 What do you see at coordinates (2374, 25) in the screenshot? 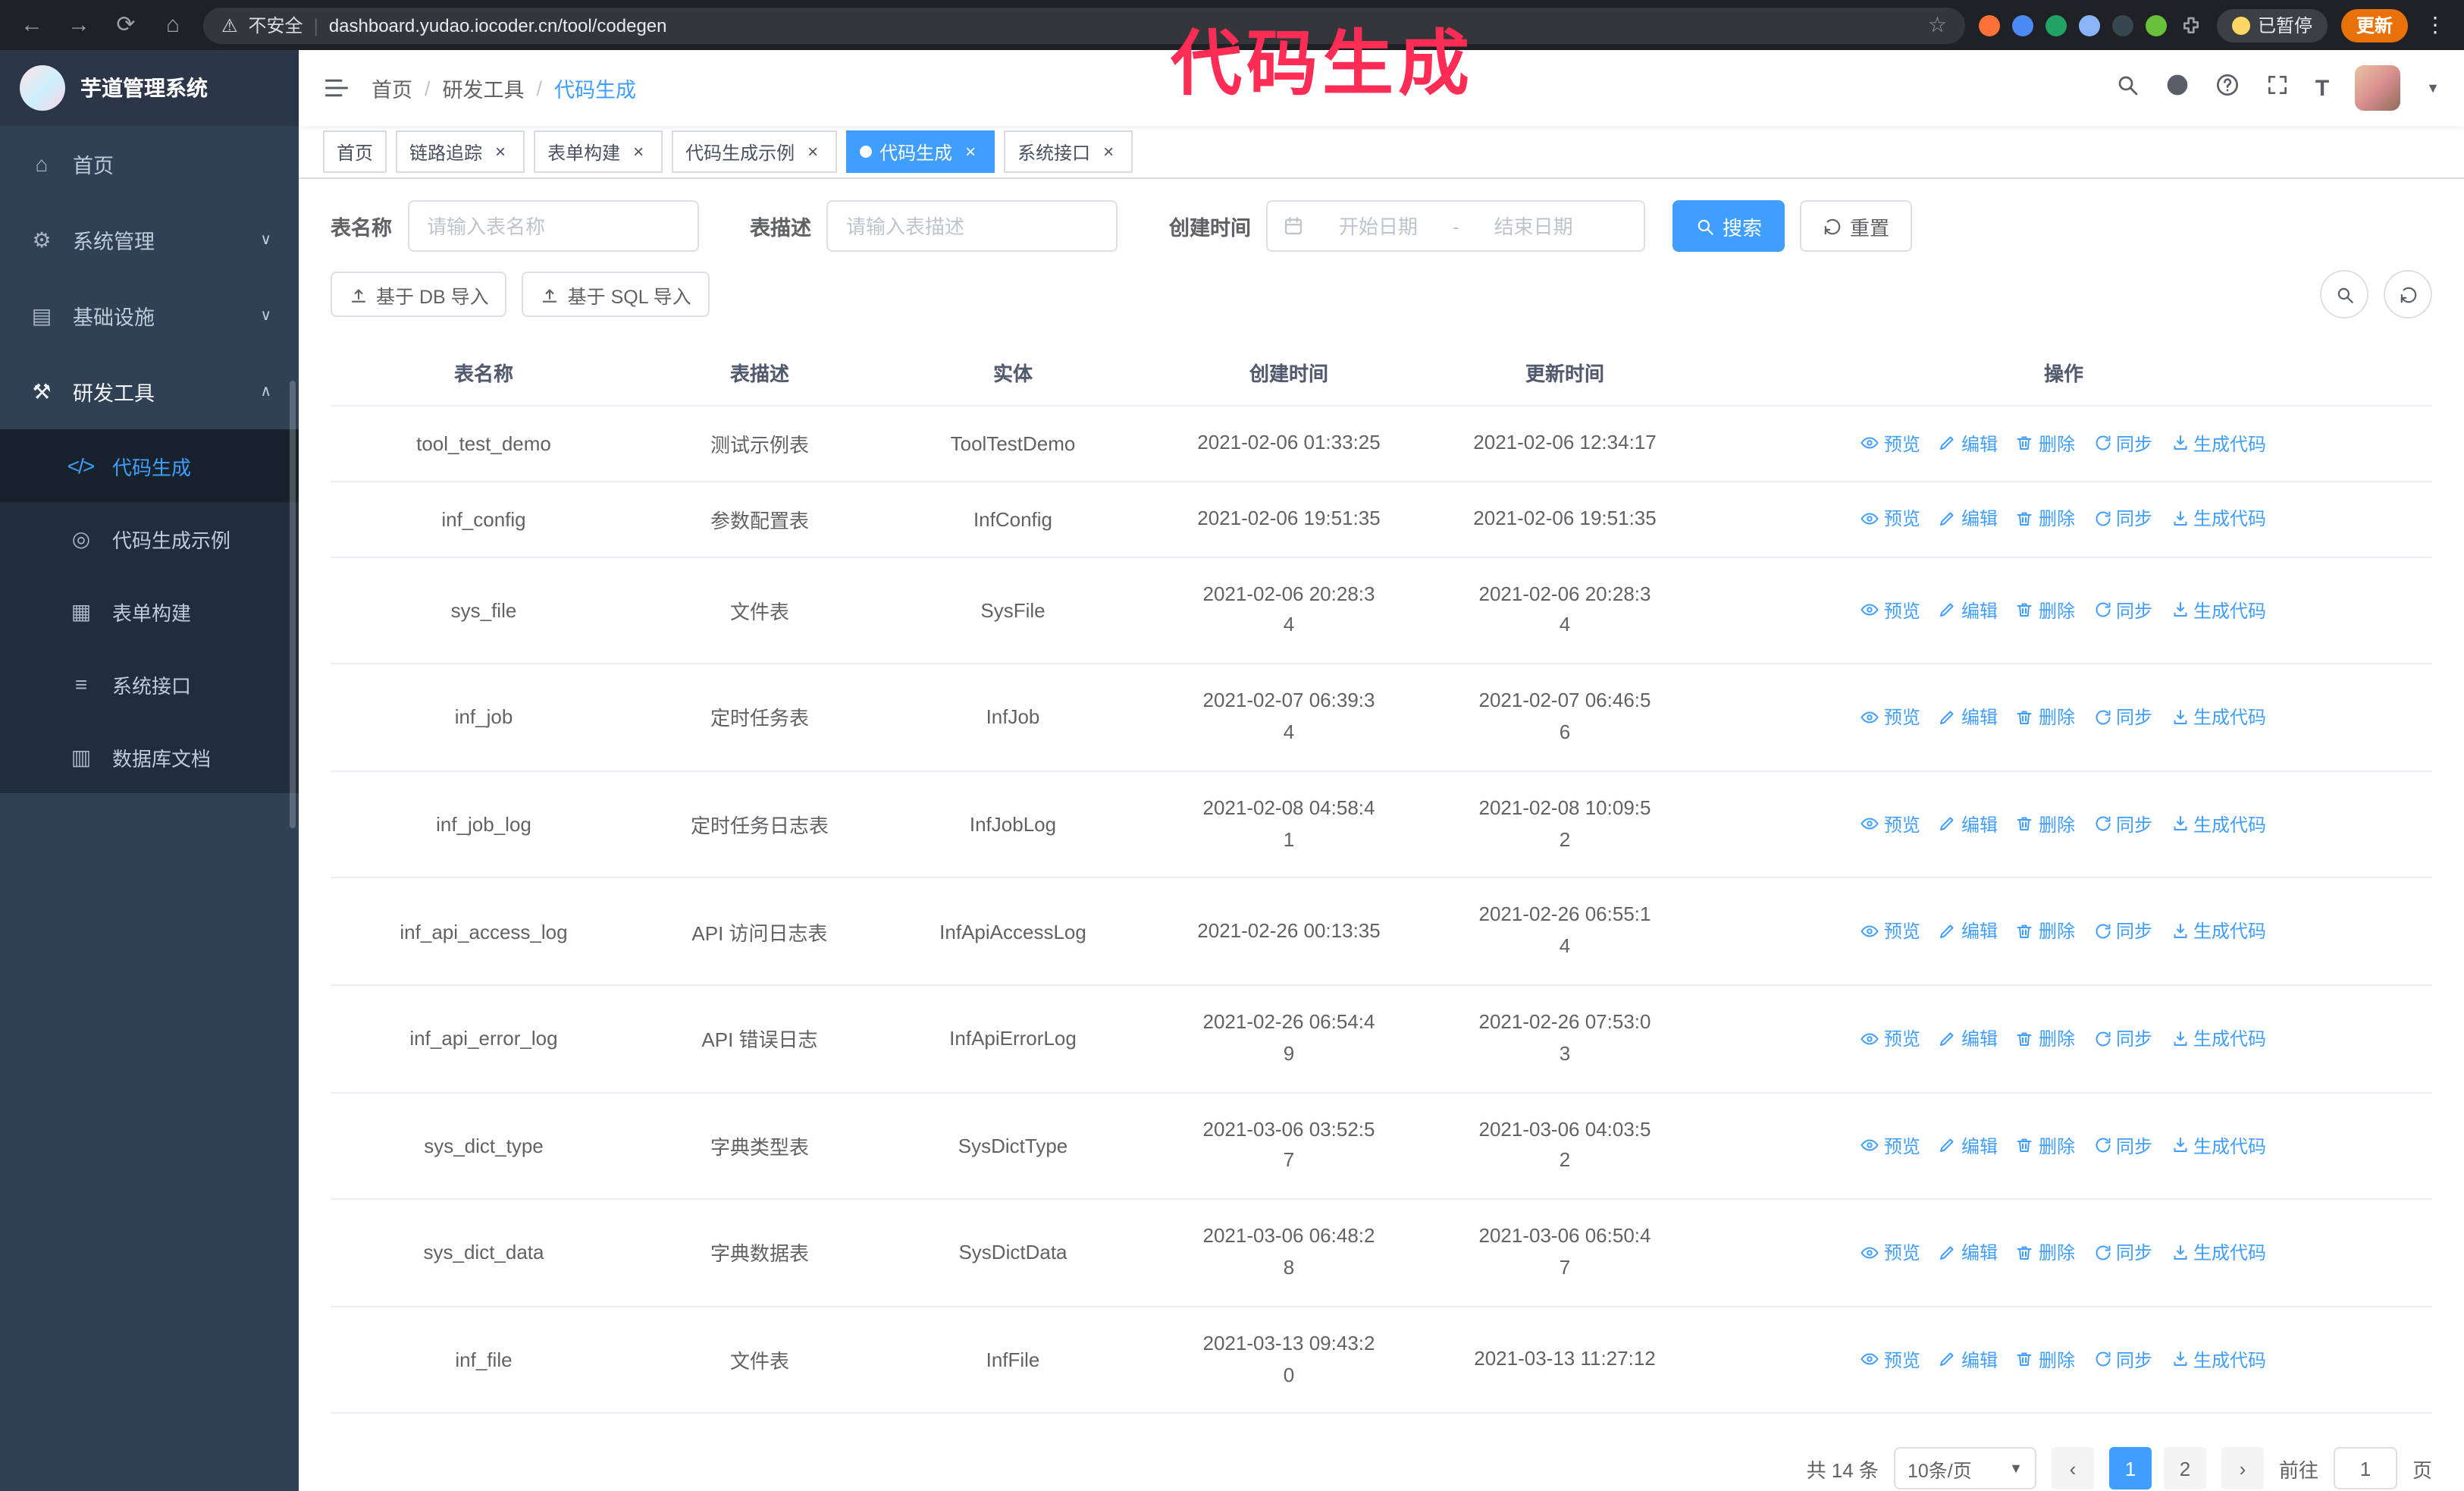
I see `update-button: 更新` at bounding box center [2374, 25].